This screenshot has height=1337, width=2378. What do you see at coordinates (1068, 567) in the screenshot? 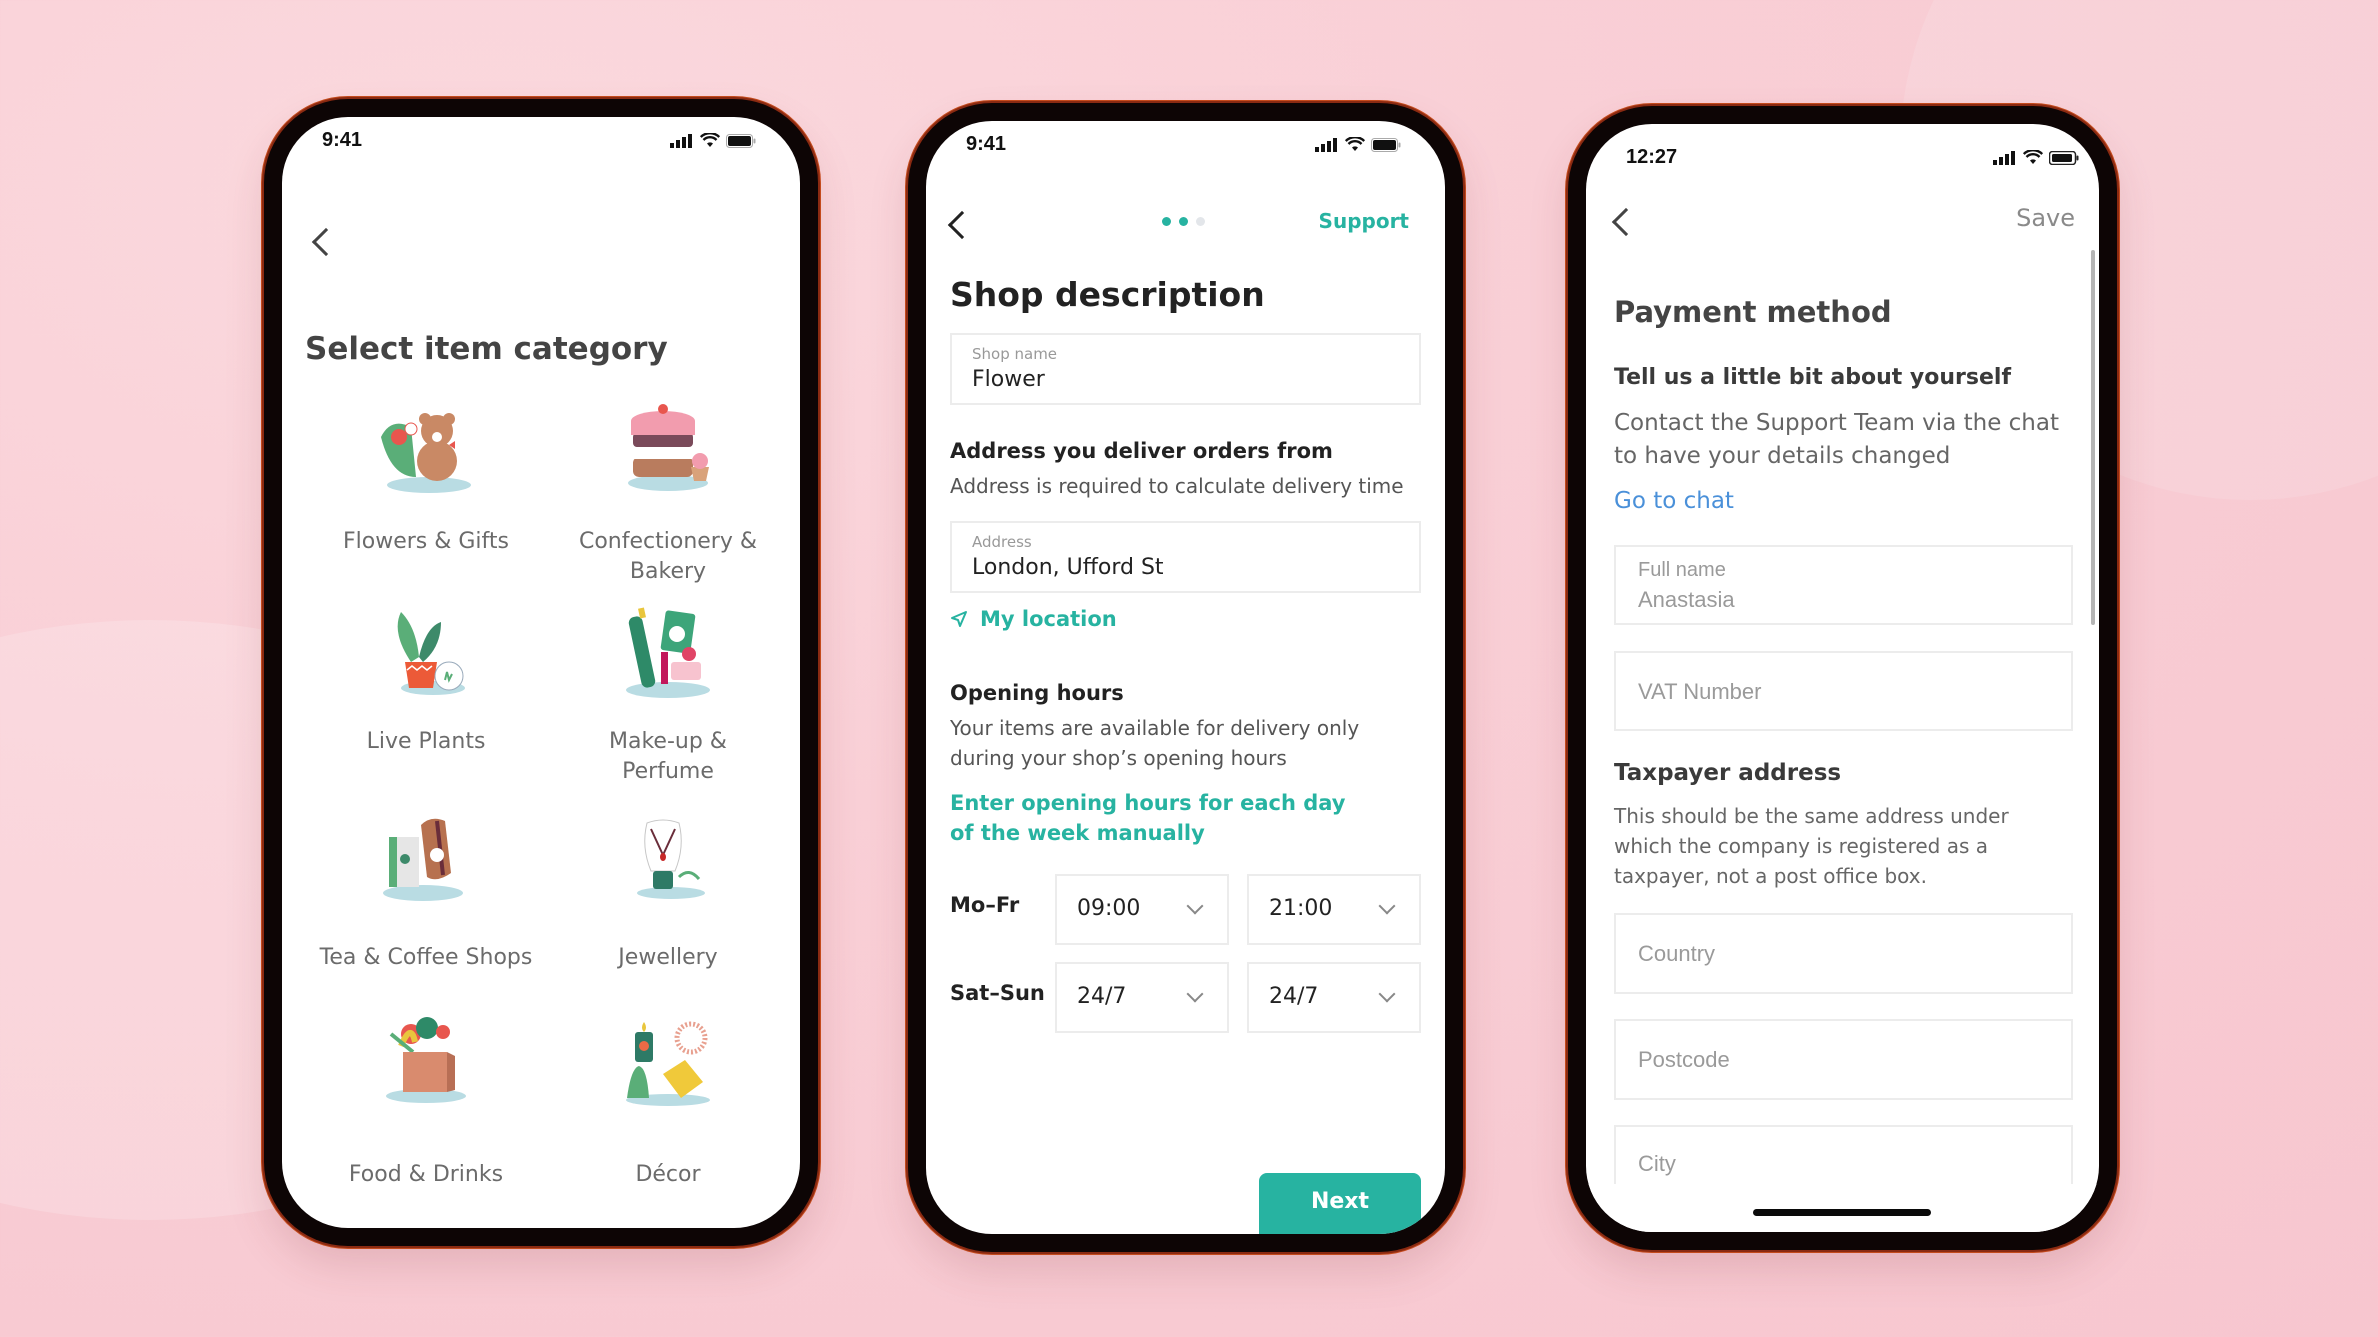
I see `address-value: London, Ufford St` at bounding box center [1068, 567].